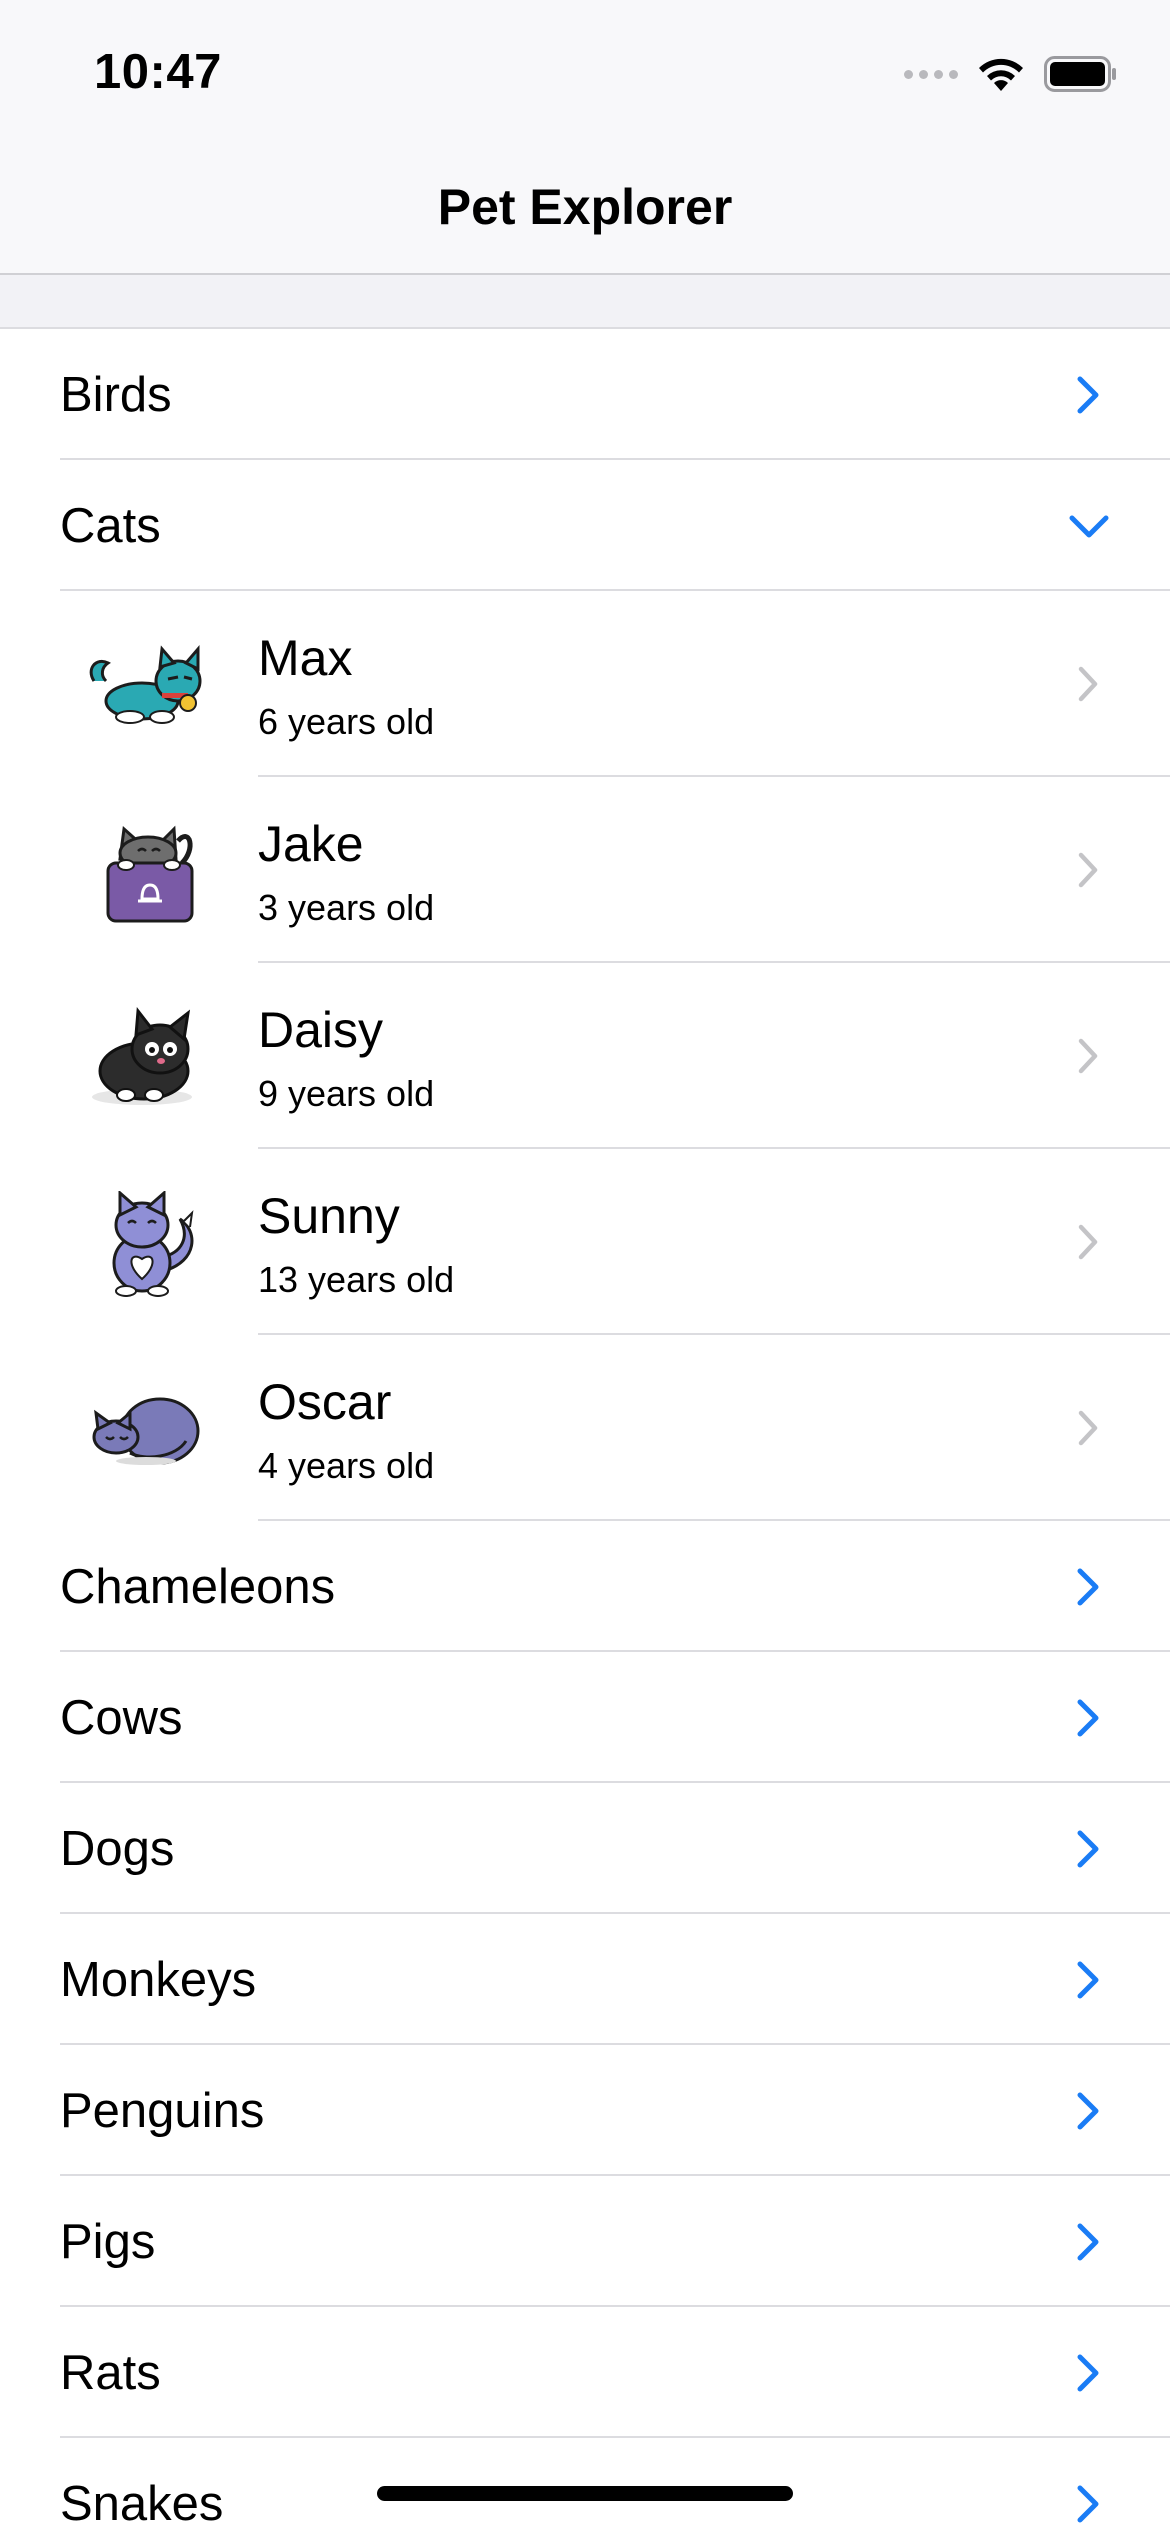  Describe the element at coordinates (121, 1717) in the screenshot. I see `category-label: Cows` at that location.